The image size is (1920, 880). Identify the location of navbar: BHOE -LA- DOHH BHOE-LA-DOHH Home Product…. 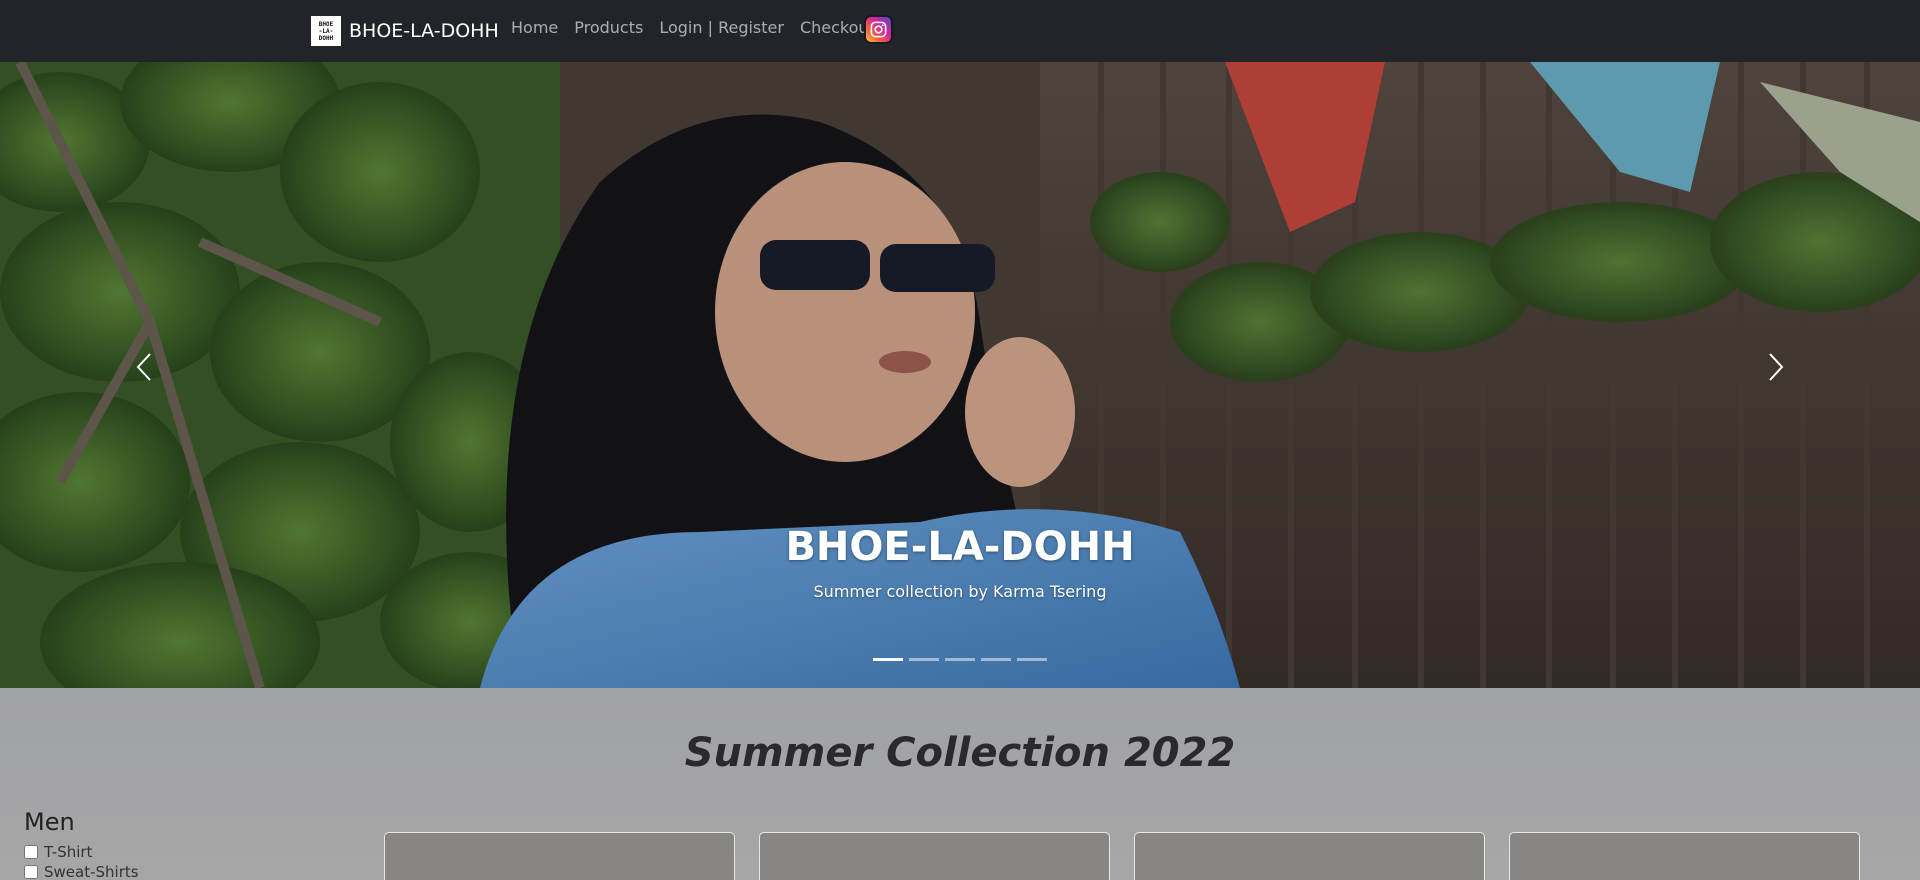
(960, 31).